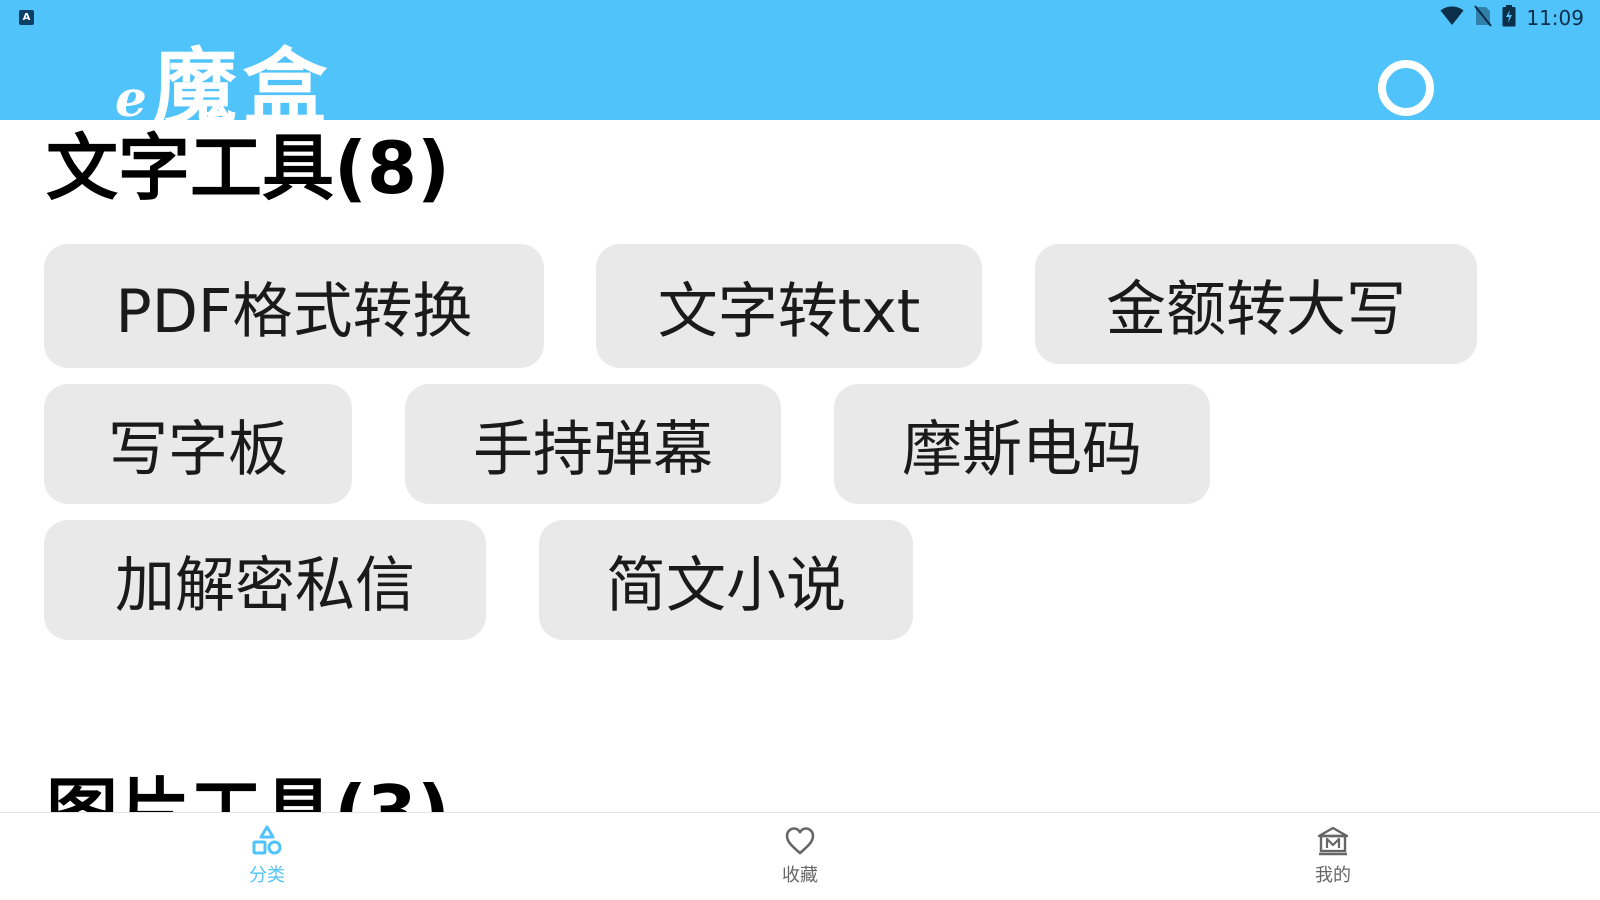 The image size is (1600, 900). What do you see at coordinates (248, 168) in the screenshot?
I see `section-title-text-tools: 文字工具(8)` at bounding box center [248, 168].